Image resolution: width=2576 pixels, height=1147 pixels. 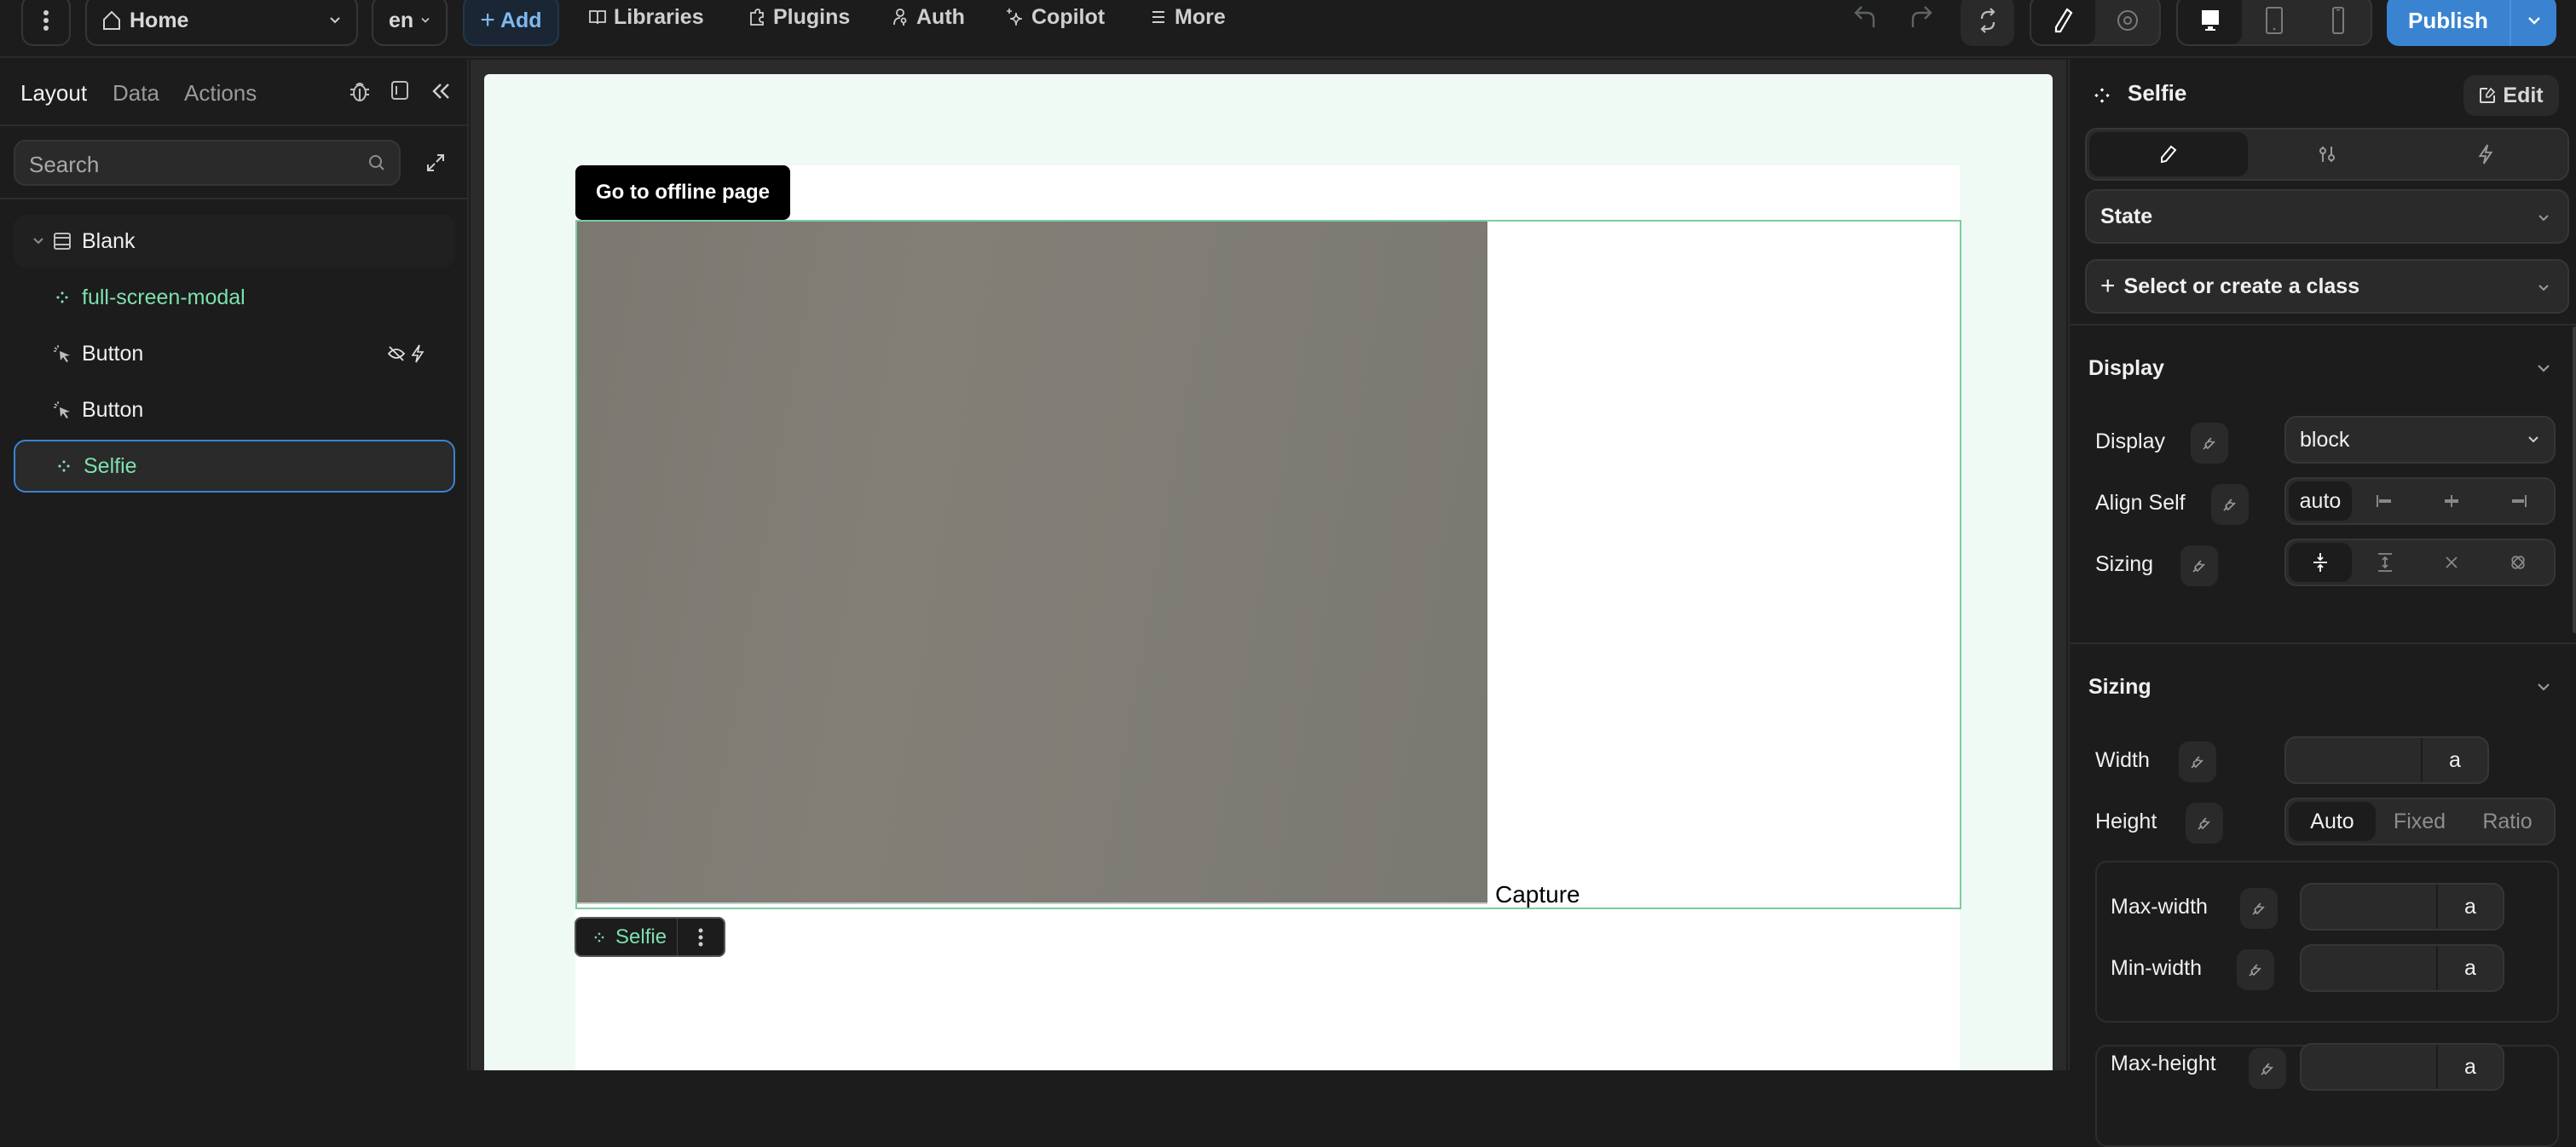 What do you see at coordinates (2518, 501) in the screenshot?
I see `align-self-end` at bounding box center [2518, 501].